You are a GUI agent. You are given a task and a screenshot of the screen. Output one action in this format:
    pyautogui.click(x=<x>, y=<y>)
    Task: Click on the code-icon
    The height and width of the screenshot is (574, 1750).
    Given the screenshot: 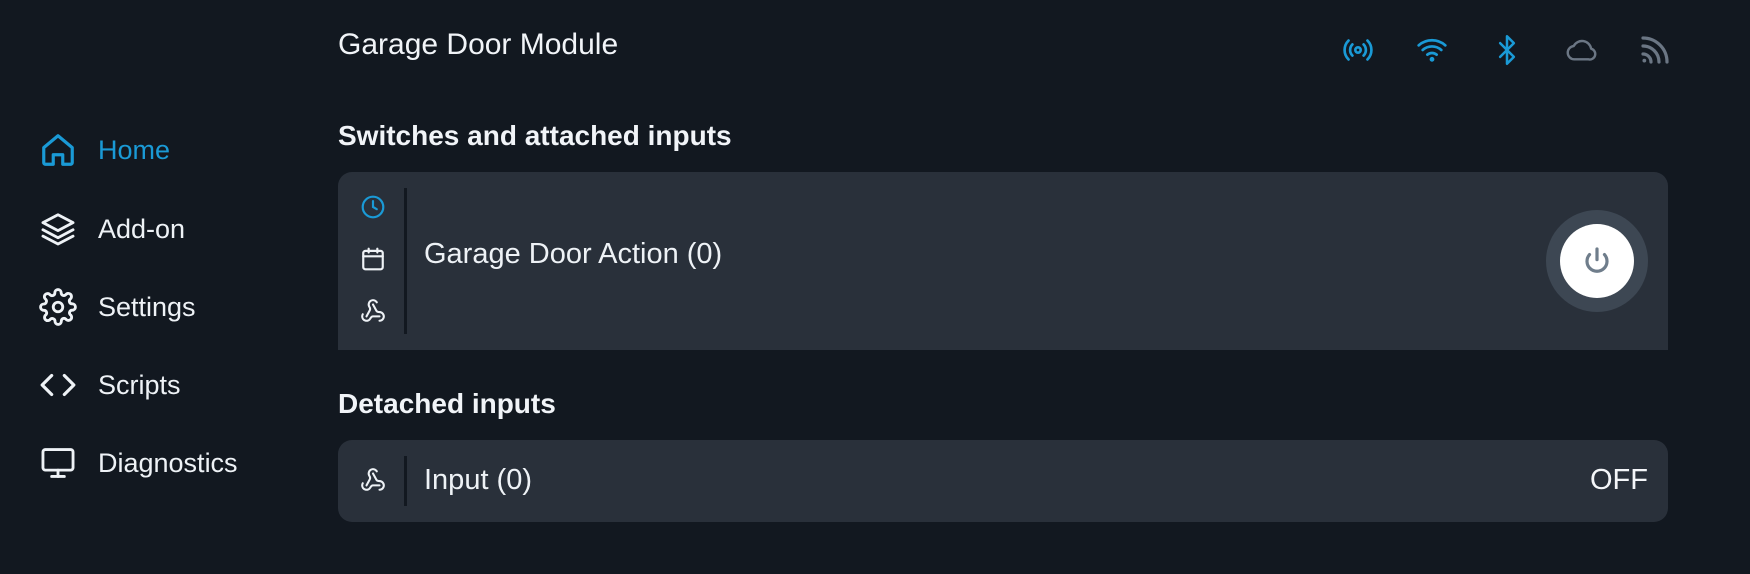 What is the action you would take?
    pyautogui.click(x=58, y=385)
    